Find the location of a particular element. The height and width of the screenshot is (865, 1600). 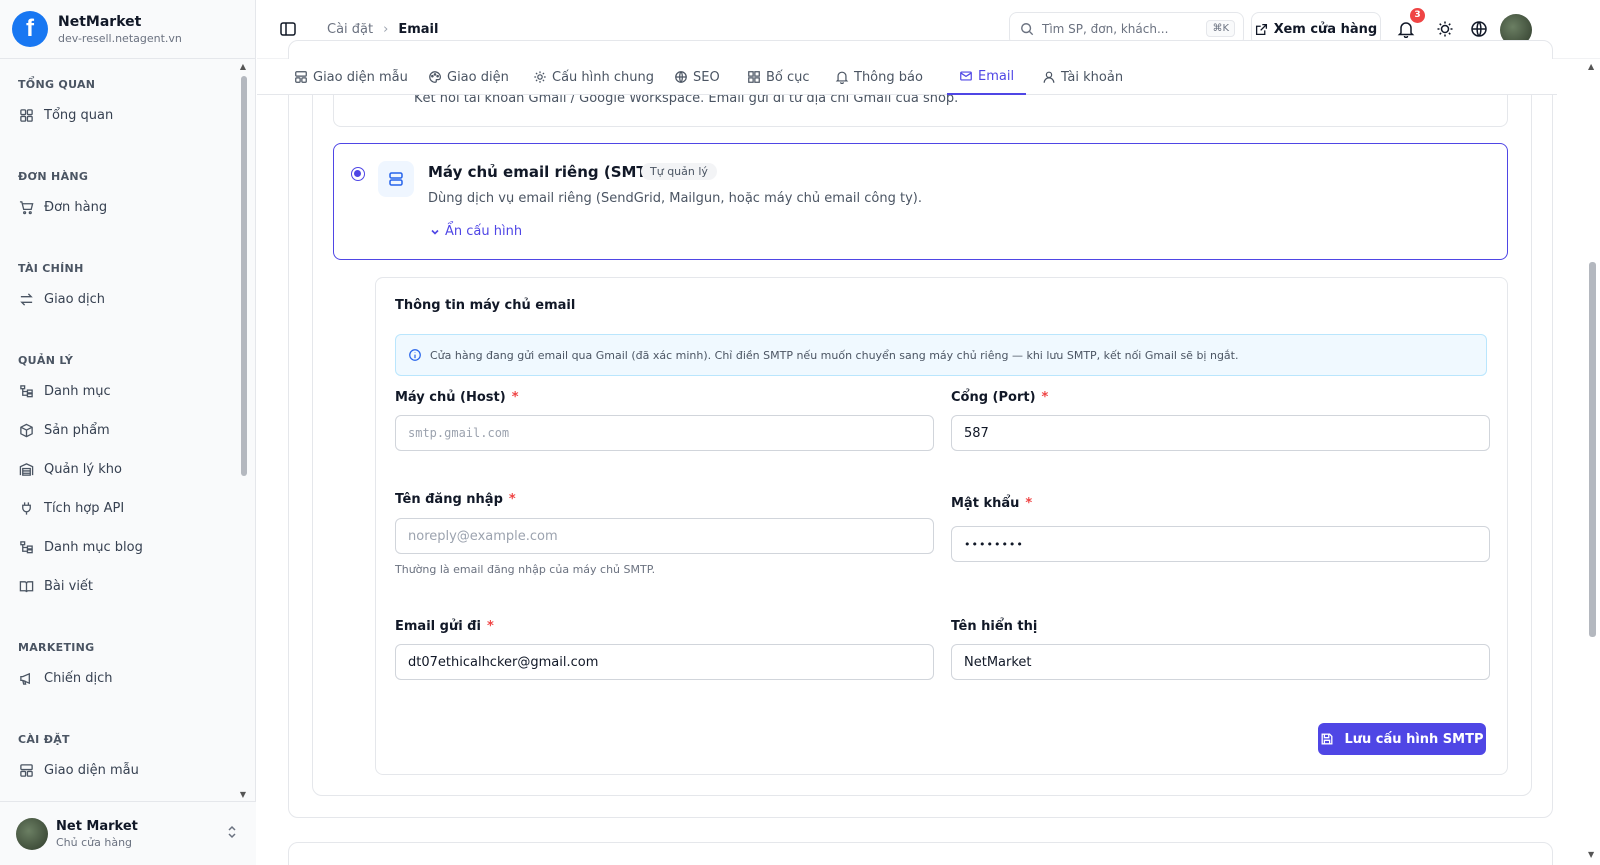

tab-seo: SEO is located at coordinates (697, 77).